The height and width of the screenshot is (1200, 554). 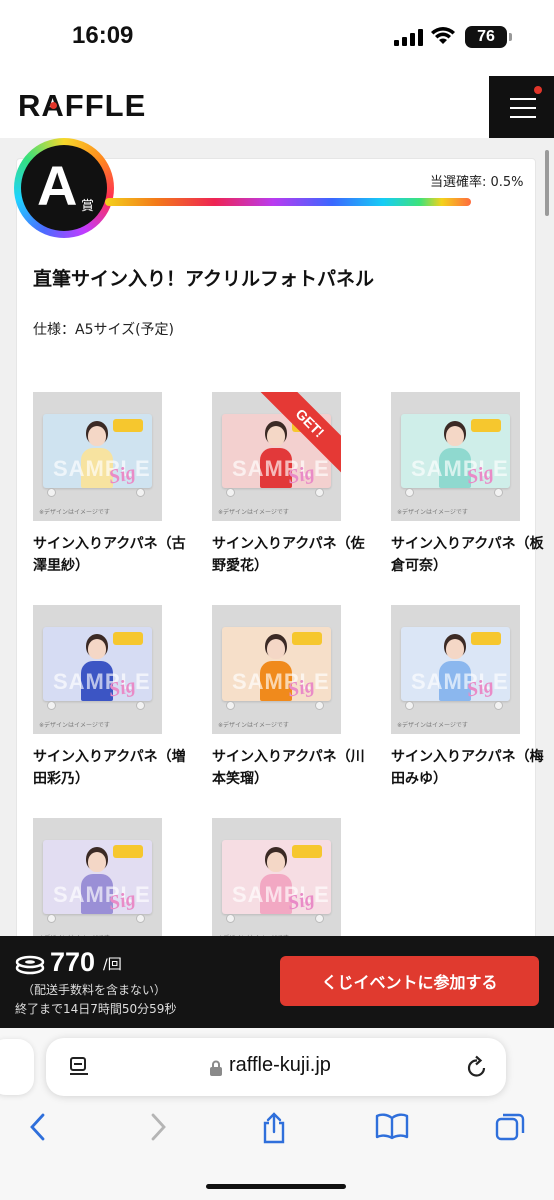 I want to click on forward-icon, so click(x=158, y=1129).